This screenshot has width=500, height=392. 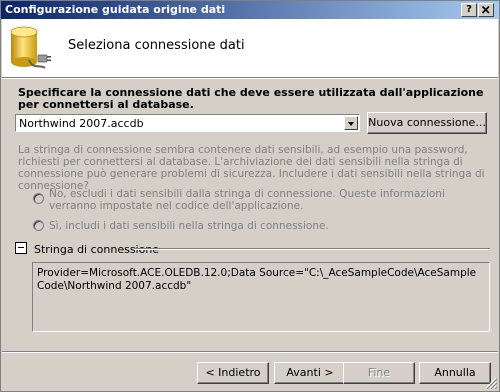 What do you see at coordinates (312, 249) in the screenshot?
I see `group-divider` at bounding box center [312, 249].